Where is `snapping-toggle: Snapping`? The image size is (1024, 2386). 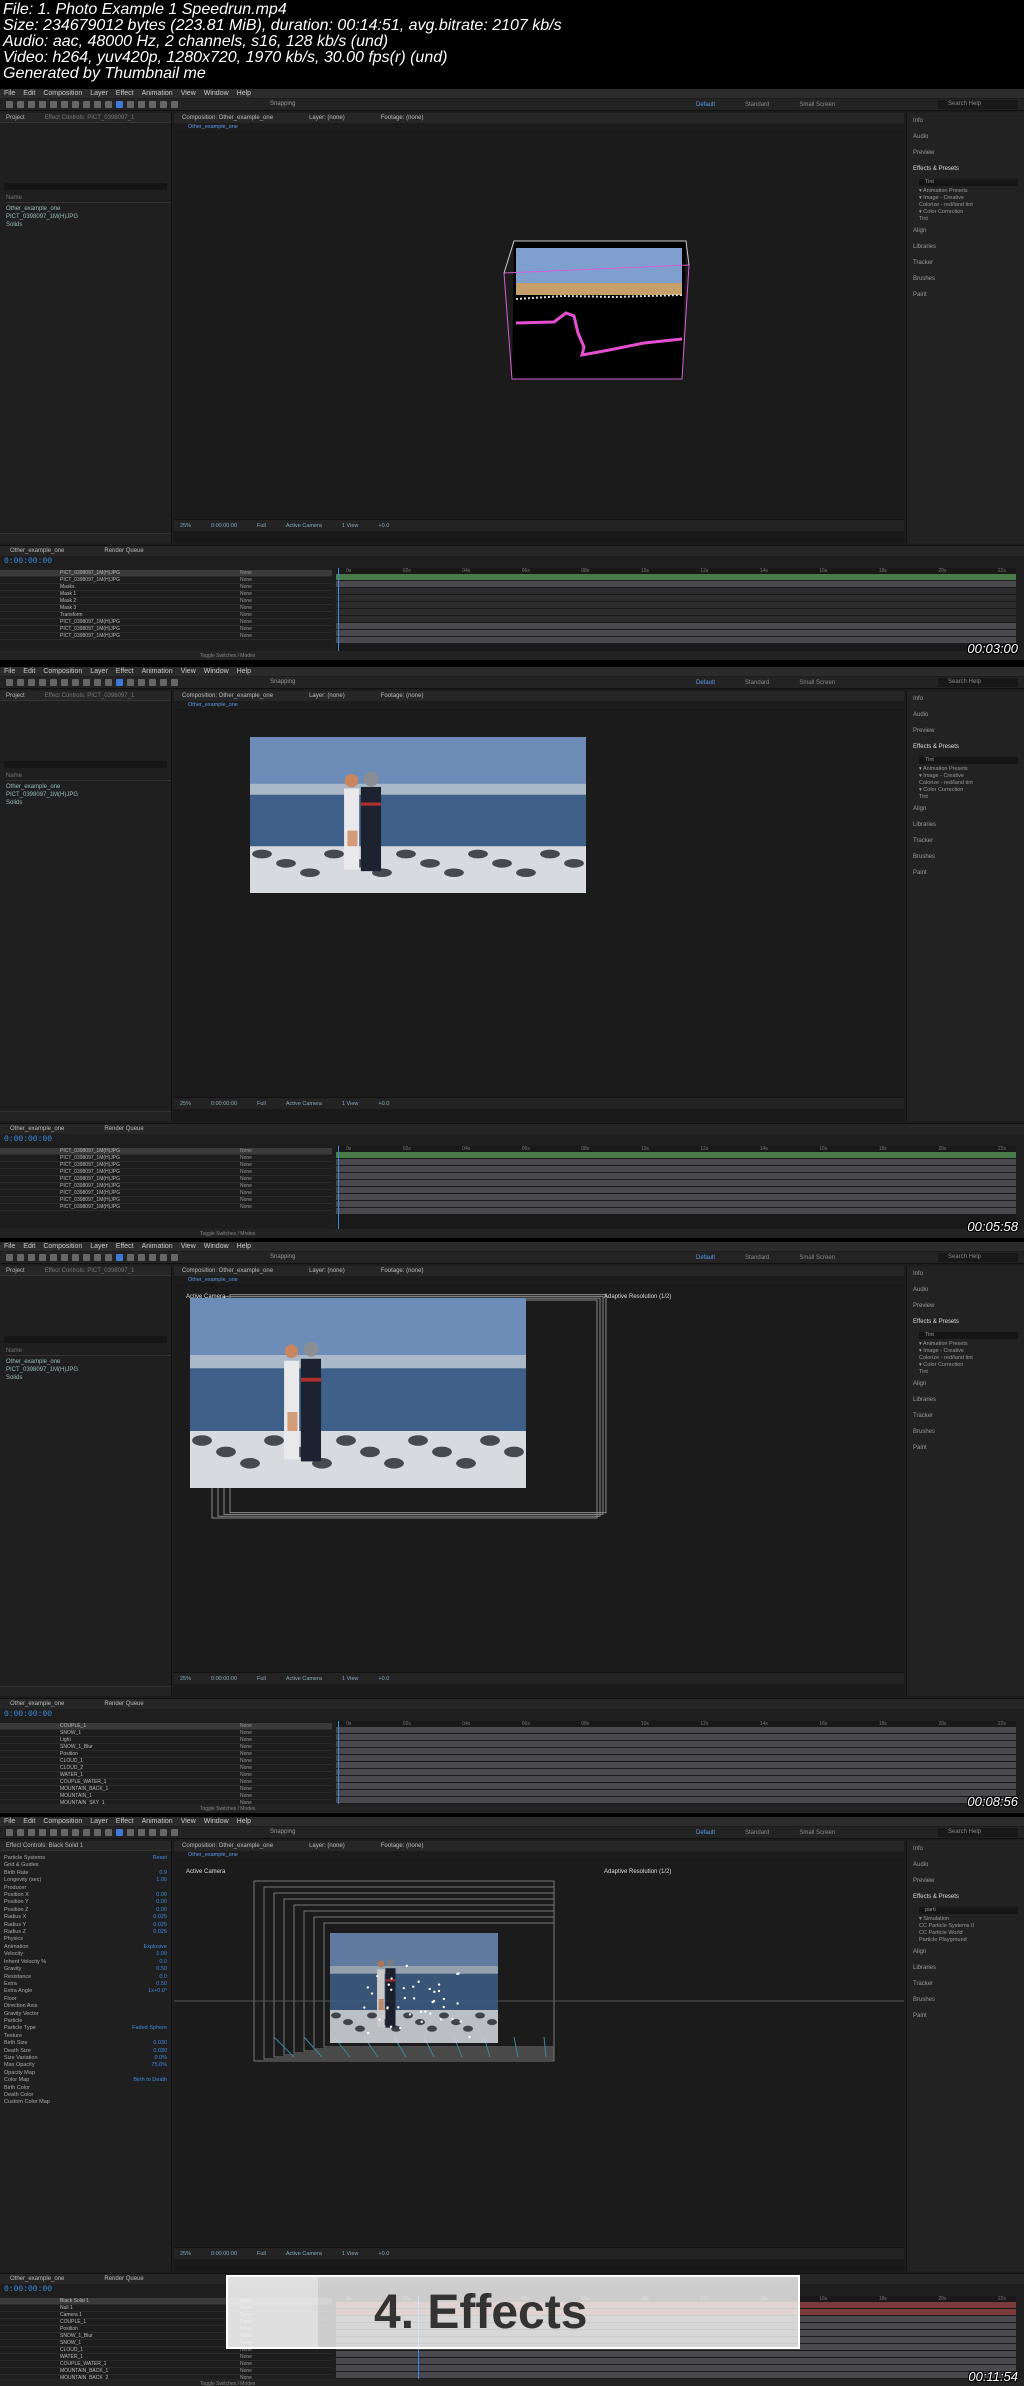 snapping-toggle: Snapping is located at coordinates (282, 1832).